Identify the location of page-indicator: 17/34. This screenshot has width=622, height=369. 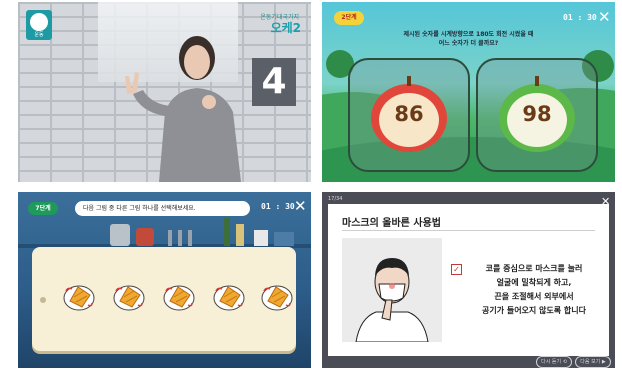
(335, 199).